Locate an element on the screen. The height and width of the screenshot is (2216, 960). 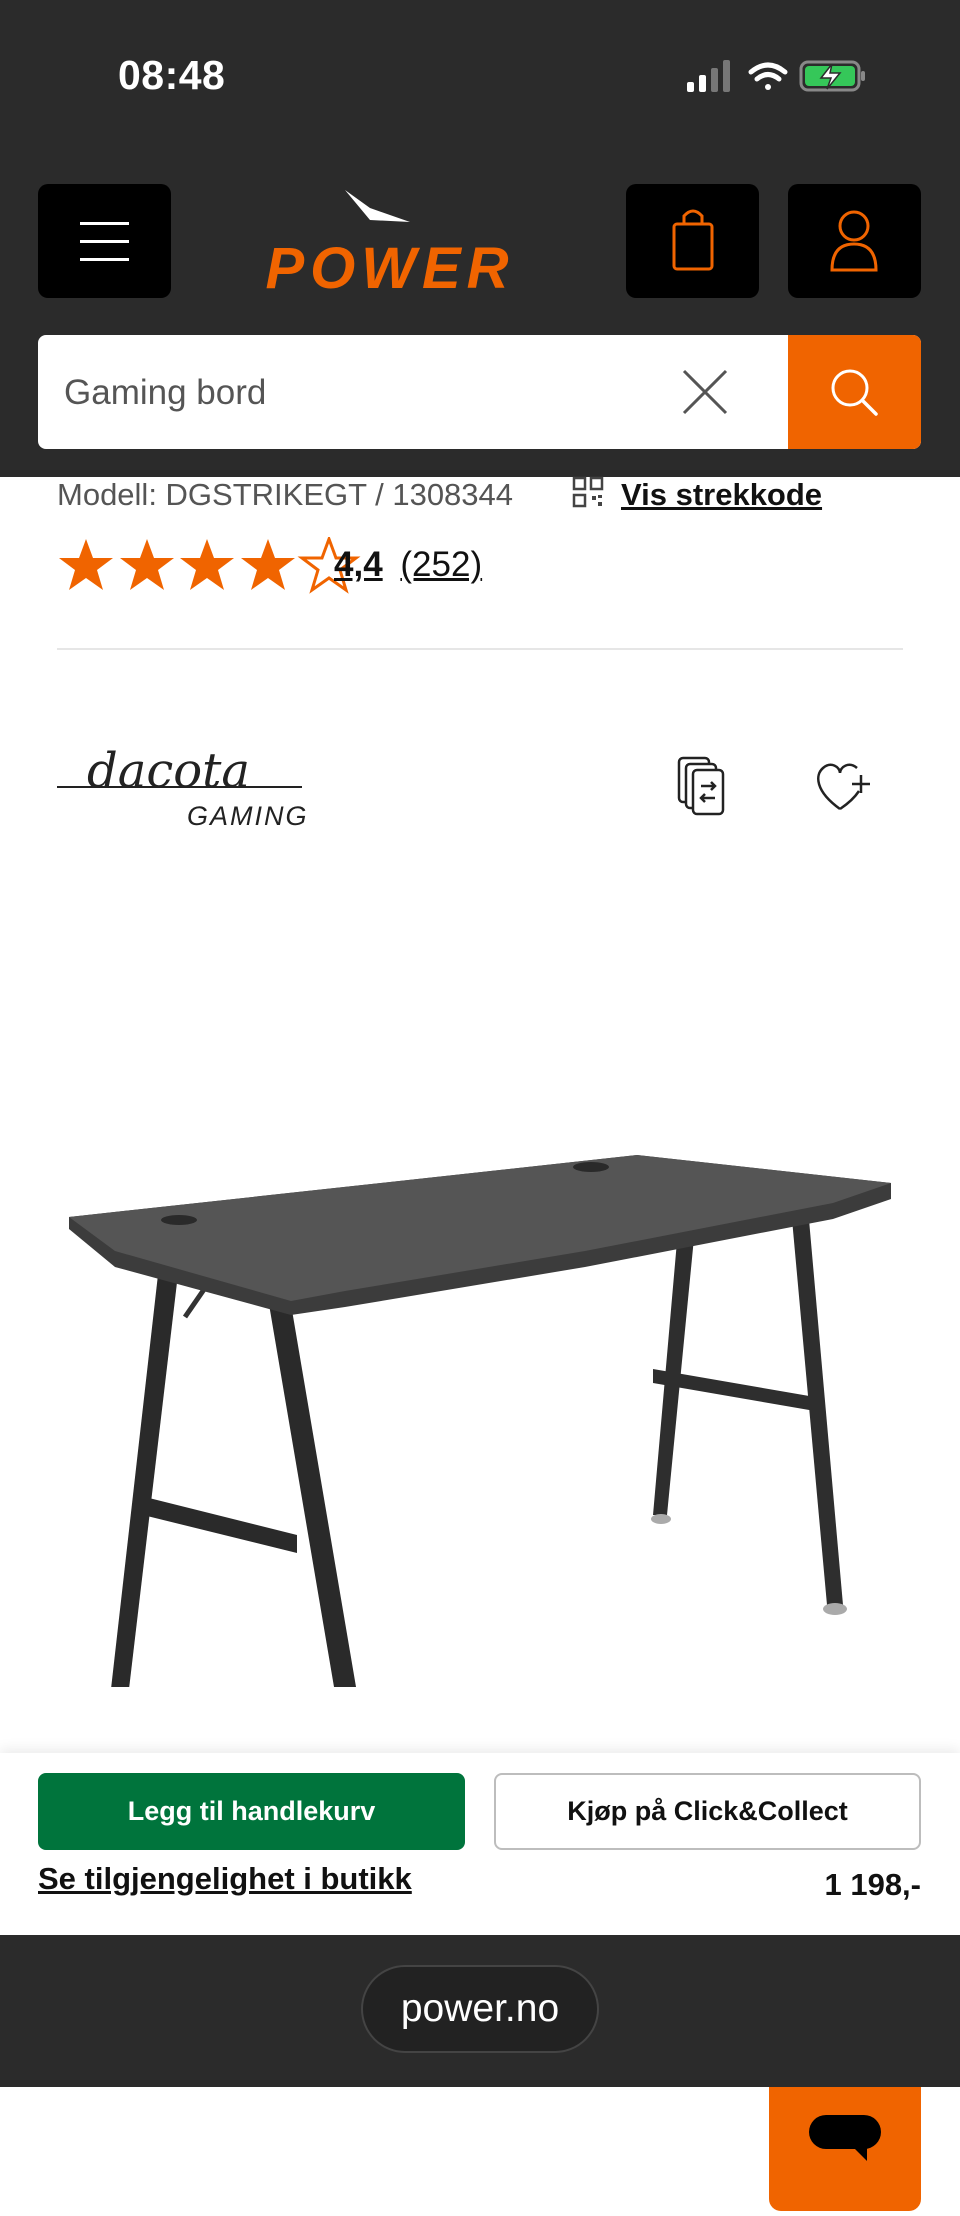
cart-button is located at coordinates (692, 241).